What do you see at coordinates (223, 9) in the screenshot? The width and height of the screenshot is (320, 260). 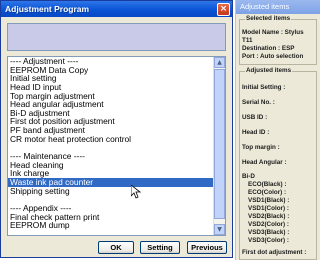 I see `close-icon: ×` at bounding box center [223, 9].